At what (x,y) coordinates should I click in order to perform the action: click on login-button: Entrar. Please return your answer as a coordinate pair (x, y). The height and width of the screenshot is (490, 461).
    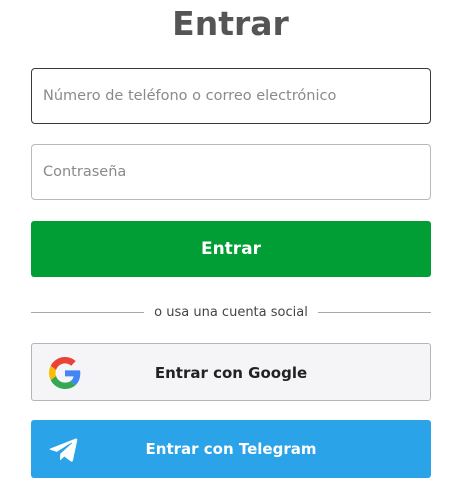
    Looking at the image, I should click on (231, 249).